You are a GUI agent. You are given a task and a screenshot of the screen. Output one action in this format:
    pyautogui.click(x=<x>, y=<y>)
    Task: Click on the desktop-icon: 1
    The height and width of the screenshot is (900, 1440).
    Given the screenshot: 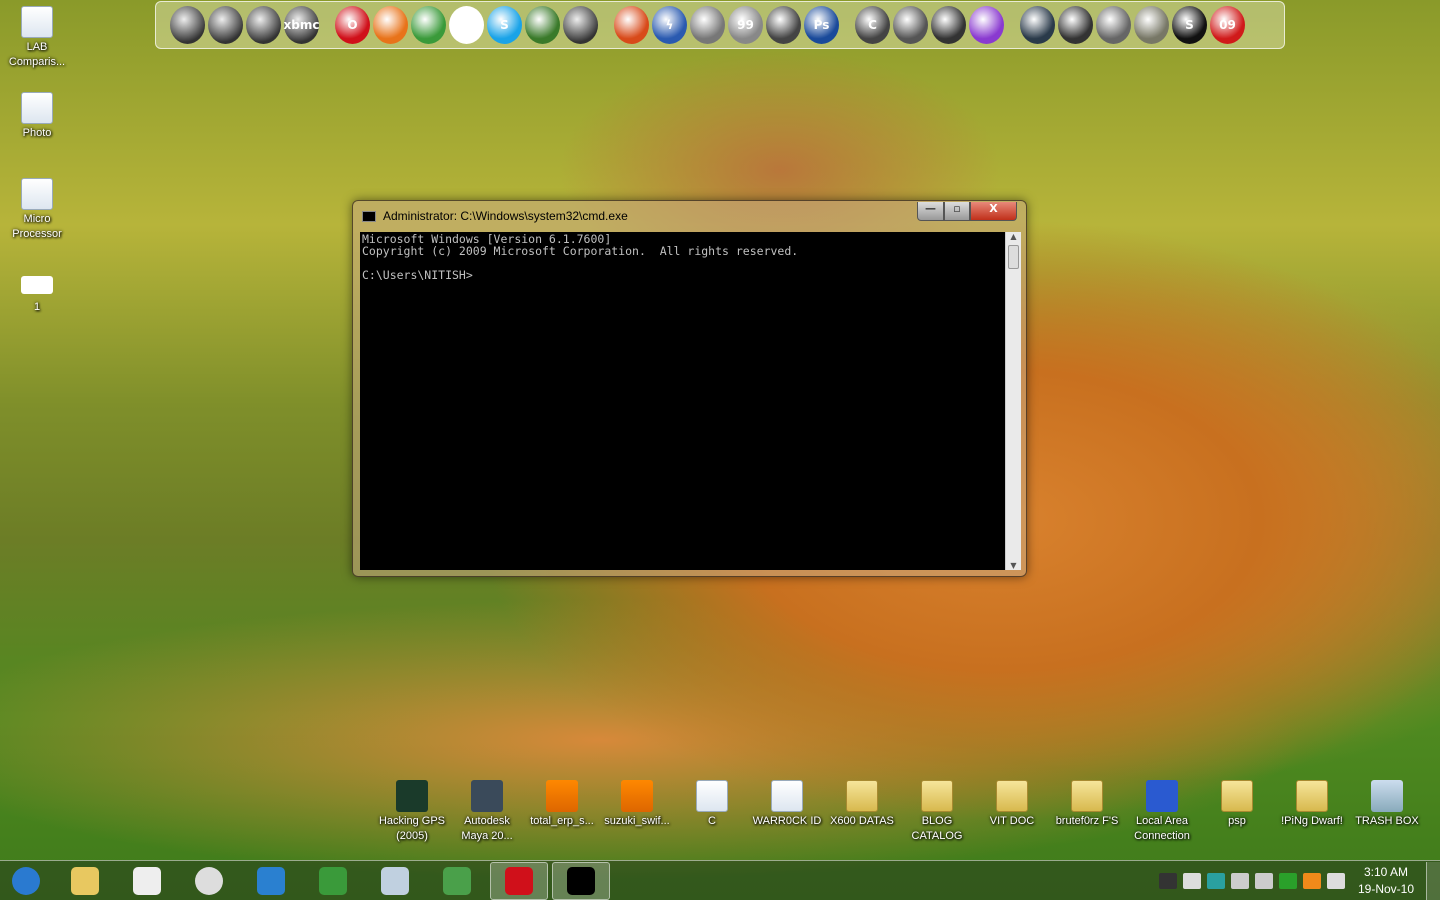 What is the action you would take?
    pyautogui.click(x=37, y=292)
    